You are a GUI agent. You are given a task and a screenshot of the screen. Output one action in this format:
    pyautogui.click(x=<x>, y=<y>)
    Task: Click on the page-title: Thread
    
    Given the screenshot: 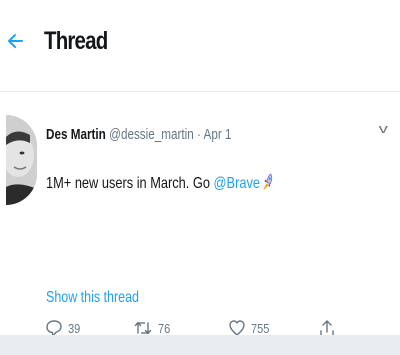 What is the action you would take?
    pyautogui.click(x=76, y=41)
    